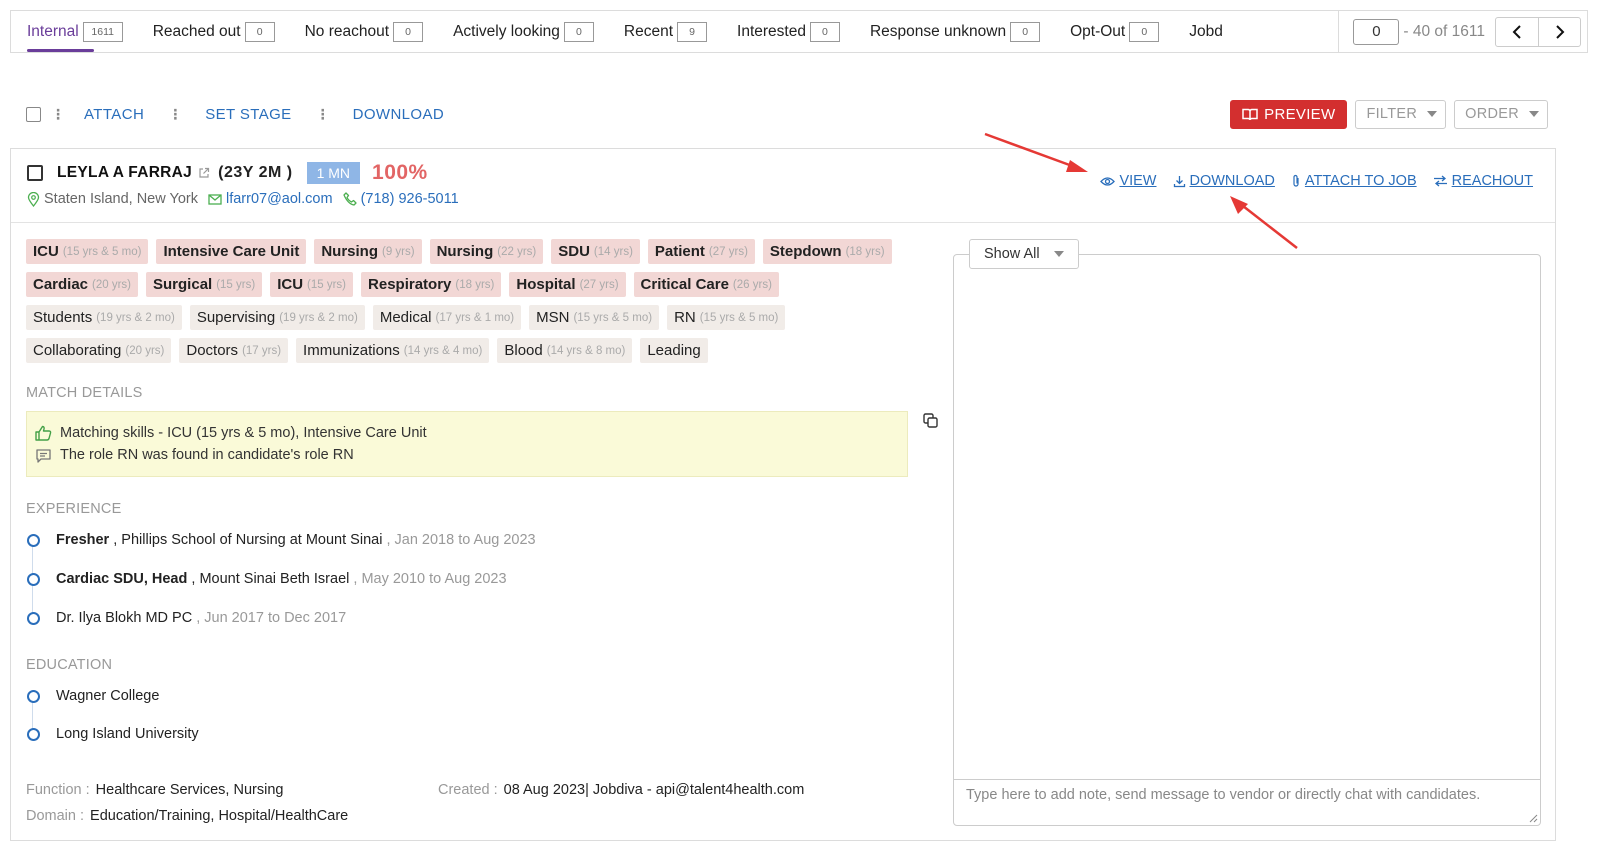 The height and width of the screenshot is (867, 1600). Describe the element at coordinates (364, 32) in the screenshot. I see `tab-no-reachout: No reachout 0` at that location.